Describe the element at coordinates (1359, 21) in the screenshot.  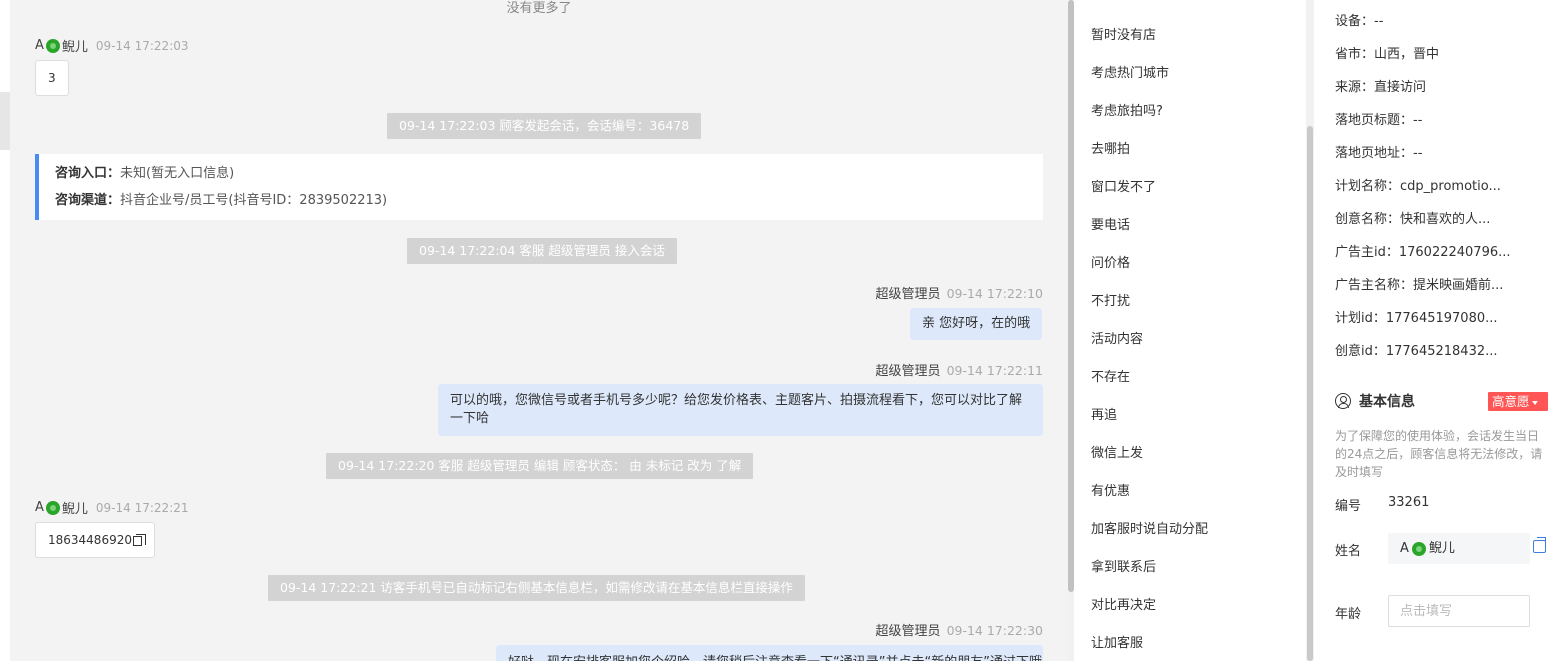
I see `info-attr: 设备：--` at that location.